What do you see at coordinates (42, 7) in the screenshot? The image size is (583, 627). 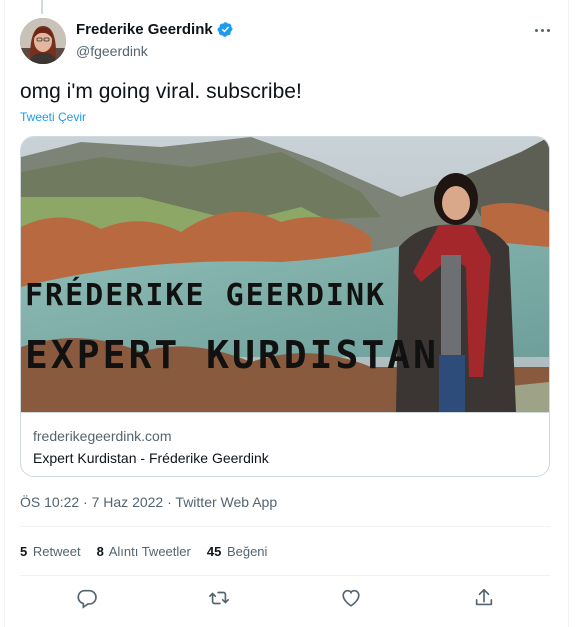 I see `thread-line` at bounding box center [42, 7].